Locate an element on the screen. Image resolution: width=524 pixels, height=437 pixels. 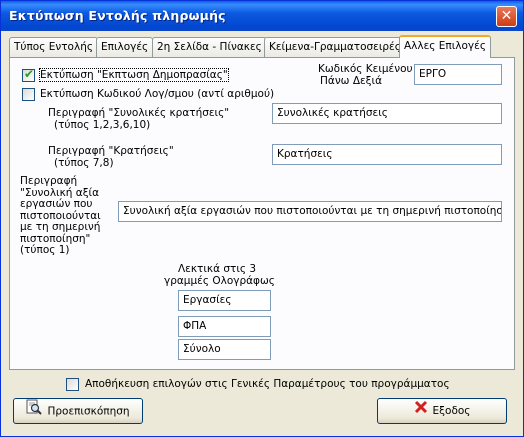
close-icon: ✕ is located at coordinates (506, 16).